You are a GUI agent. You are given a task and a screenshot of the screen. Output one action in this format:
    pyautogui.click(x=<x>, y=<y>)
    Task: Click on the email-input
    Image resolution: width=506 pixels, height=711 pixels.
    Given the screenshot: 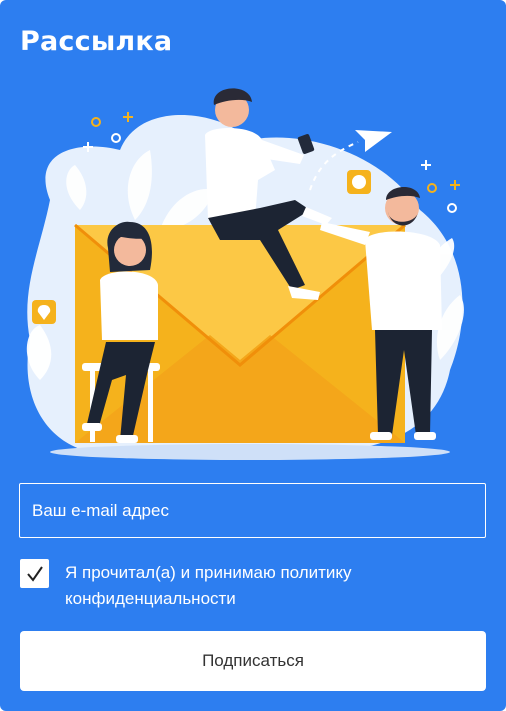 What is the action you would take?
    pyautogui.click(x=252, y=510)
    